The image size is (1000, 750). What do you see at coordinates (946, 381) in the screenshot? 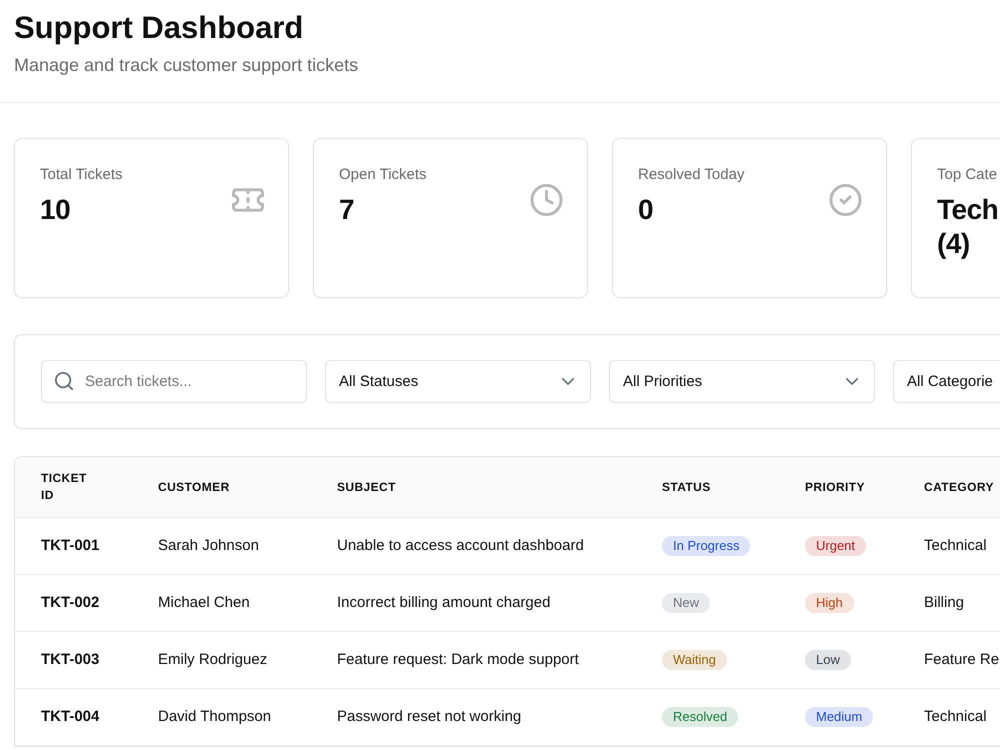
I see `filter-dropdown: All Categorie` at bounding box center [946, 381].